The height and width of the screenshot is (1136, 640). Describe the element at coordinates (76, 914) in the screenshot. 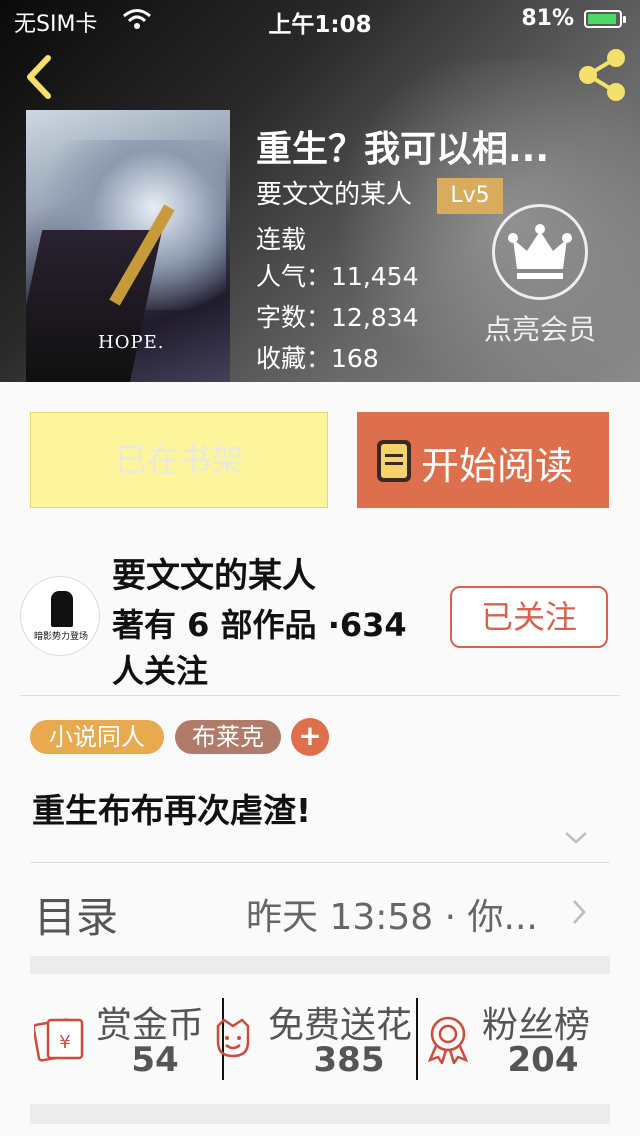

I see `toc-label: 目录` at that location.